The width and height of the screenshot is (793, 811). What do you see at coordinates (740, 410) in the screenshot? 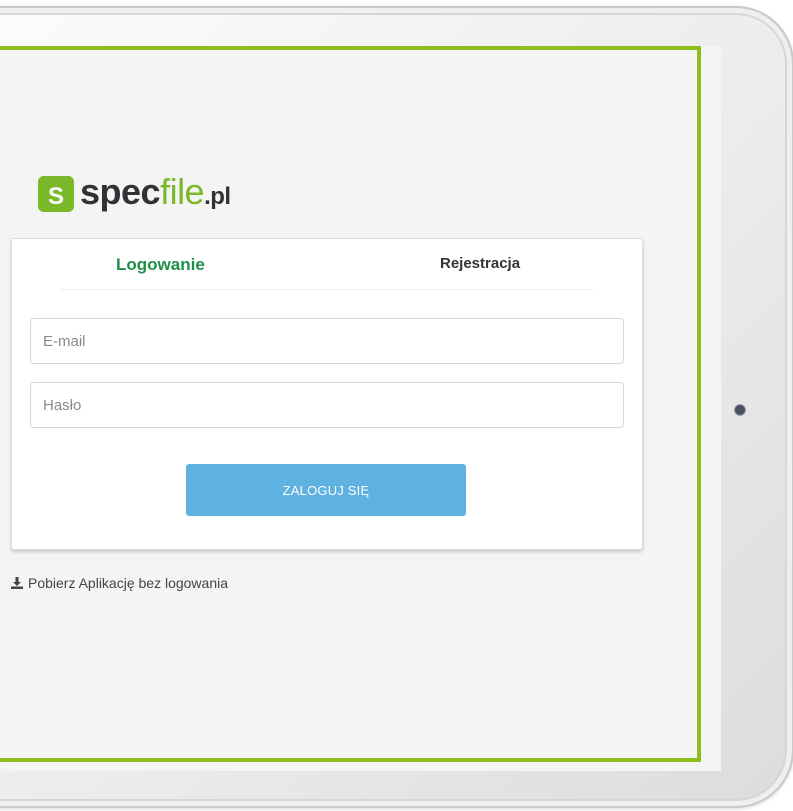
I see `camera-icon` at bounding box center [740, 410].